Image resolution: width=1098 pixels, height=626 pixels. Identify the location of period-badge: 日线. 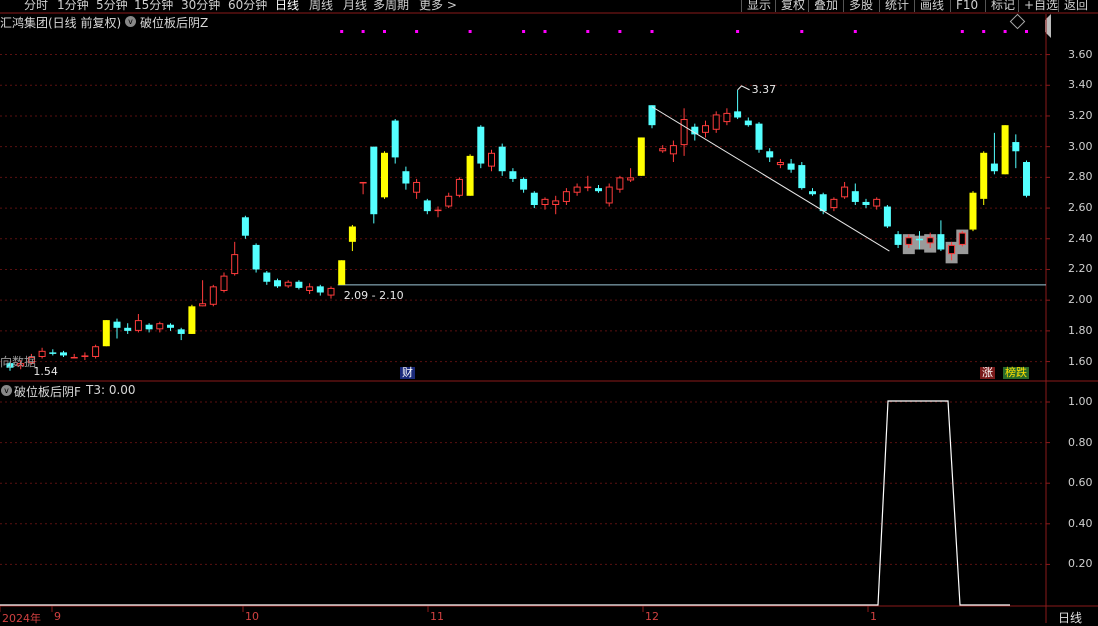
(1070, 617).